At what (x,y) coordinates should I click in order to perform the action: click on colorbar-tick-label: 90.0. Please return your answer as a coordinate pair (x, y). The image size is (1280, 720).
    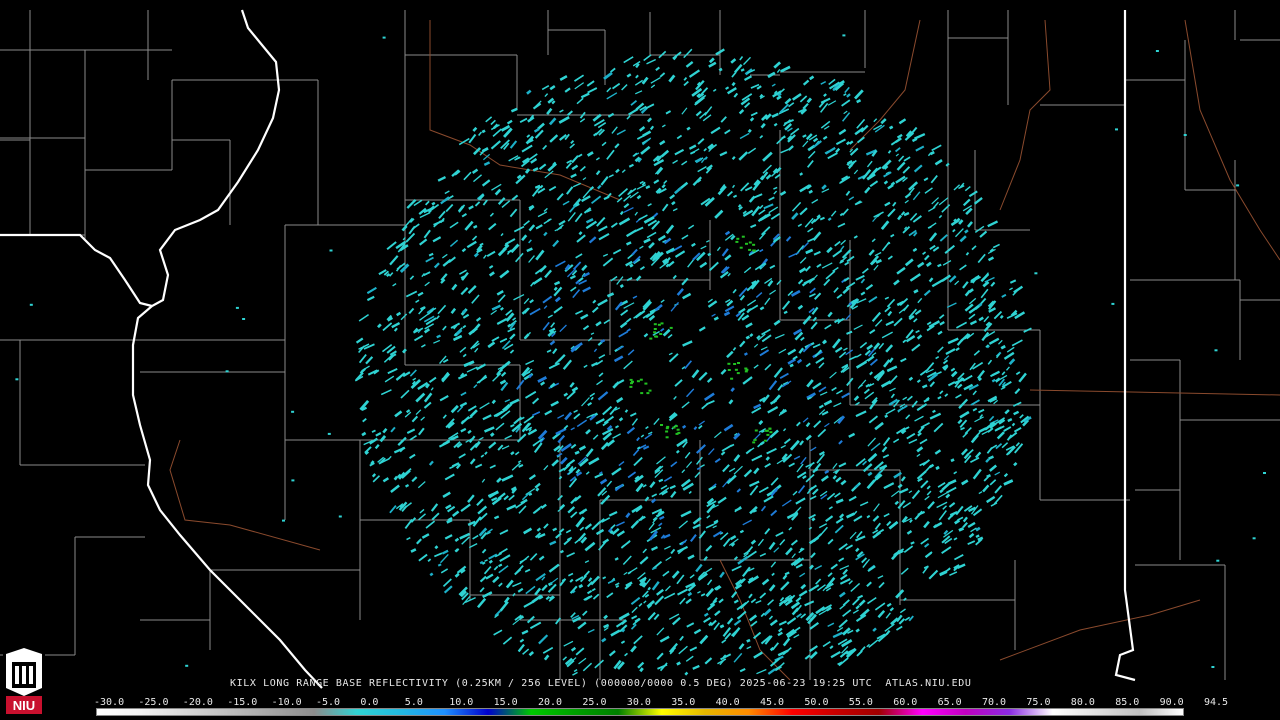
    Looking at the image, I should click on (1171, 702).